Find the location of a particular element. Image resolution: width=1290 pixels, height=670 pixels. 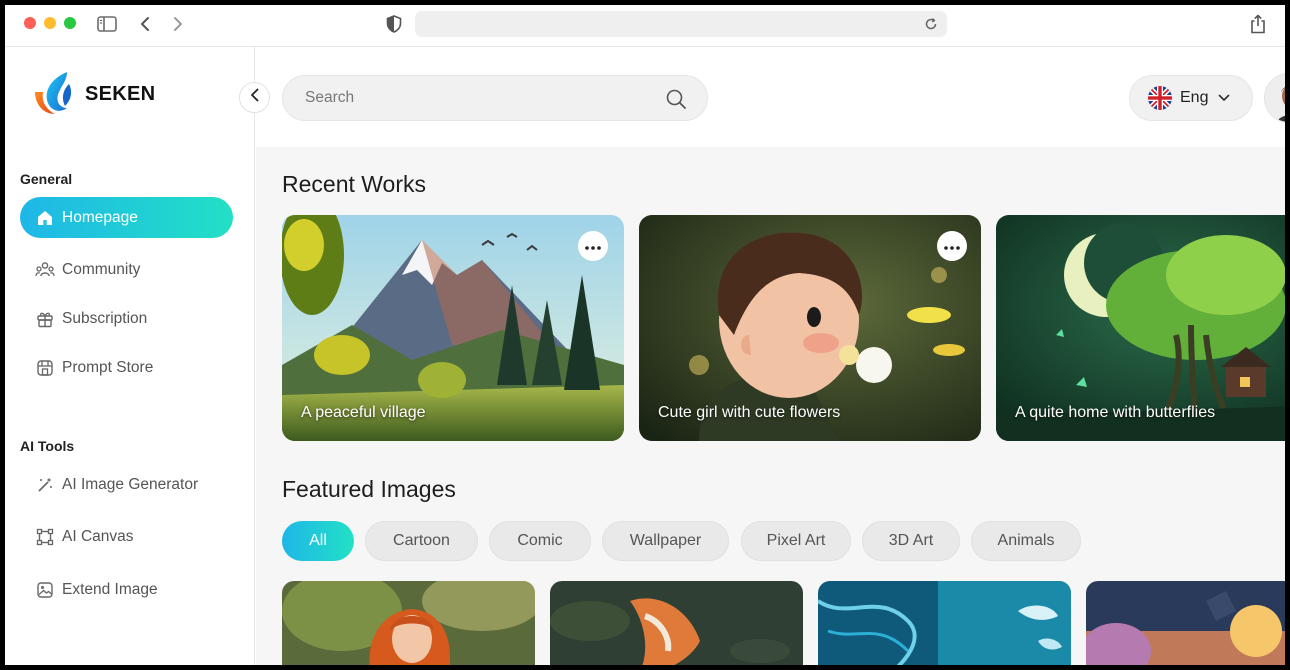

sidebar-item-homepage: Homepage is located at coordinates (126, 217).